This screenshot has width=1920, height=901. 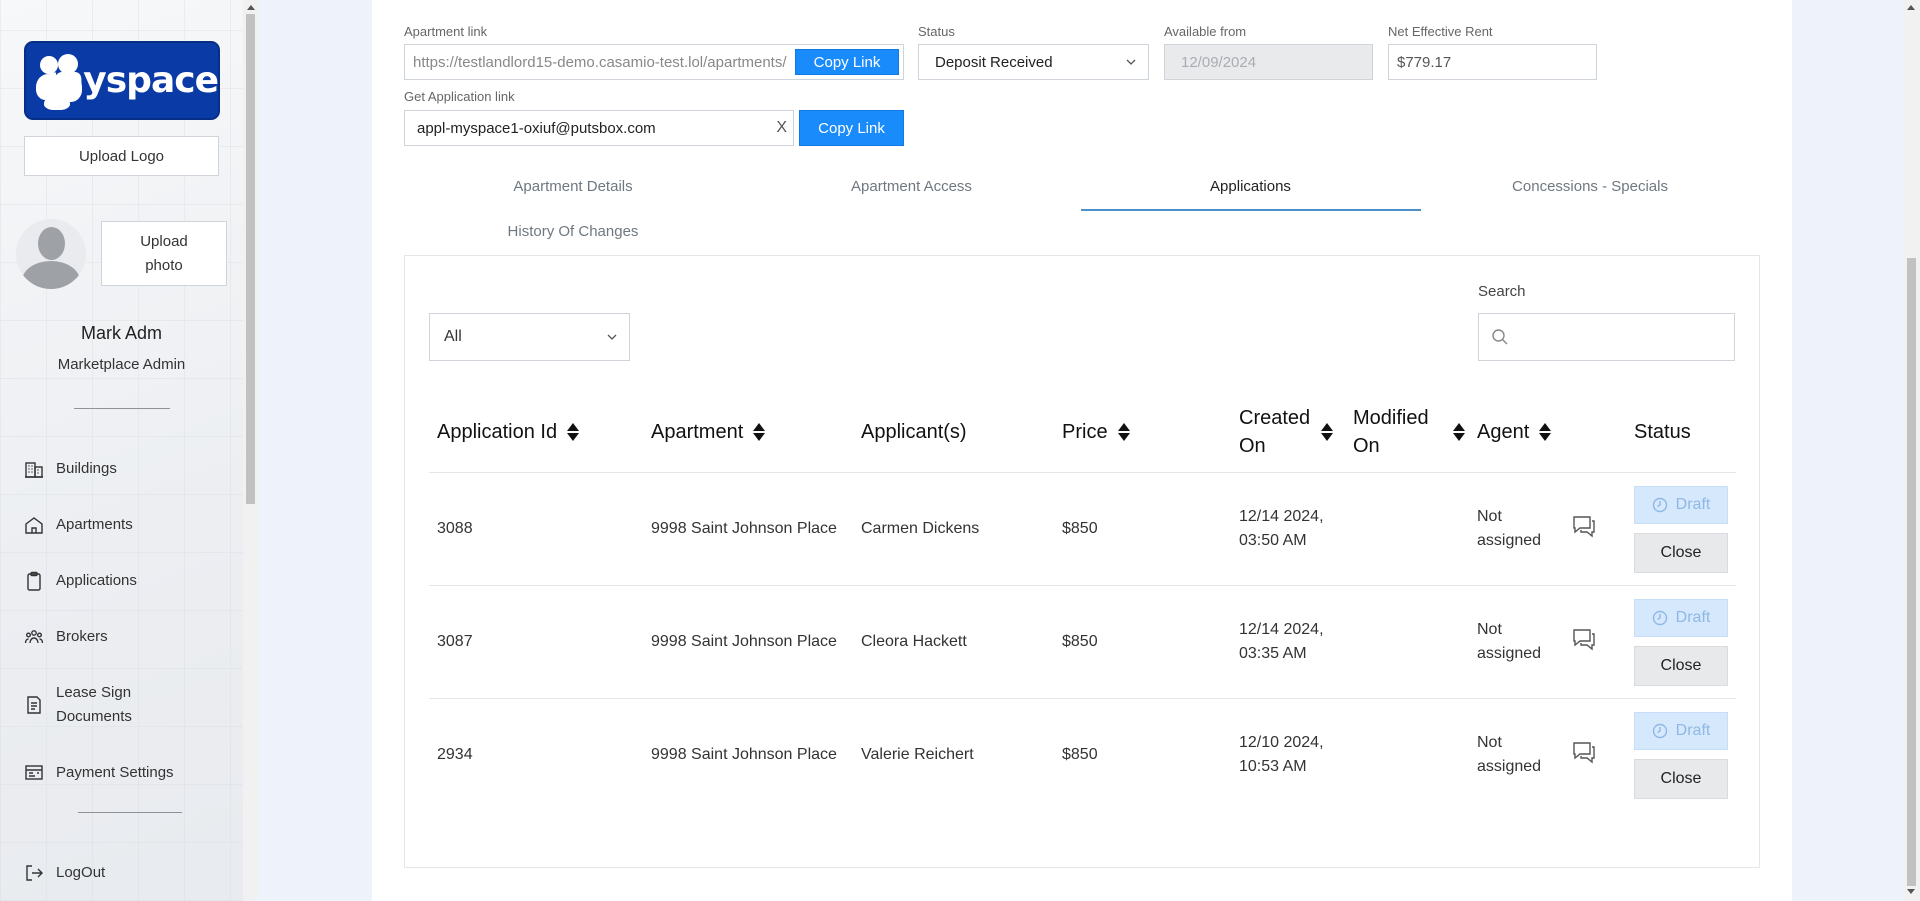 I want to click on cell-application-id: 3088, so click(x=455, y=529).